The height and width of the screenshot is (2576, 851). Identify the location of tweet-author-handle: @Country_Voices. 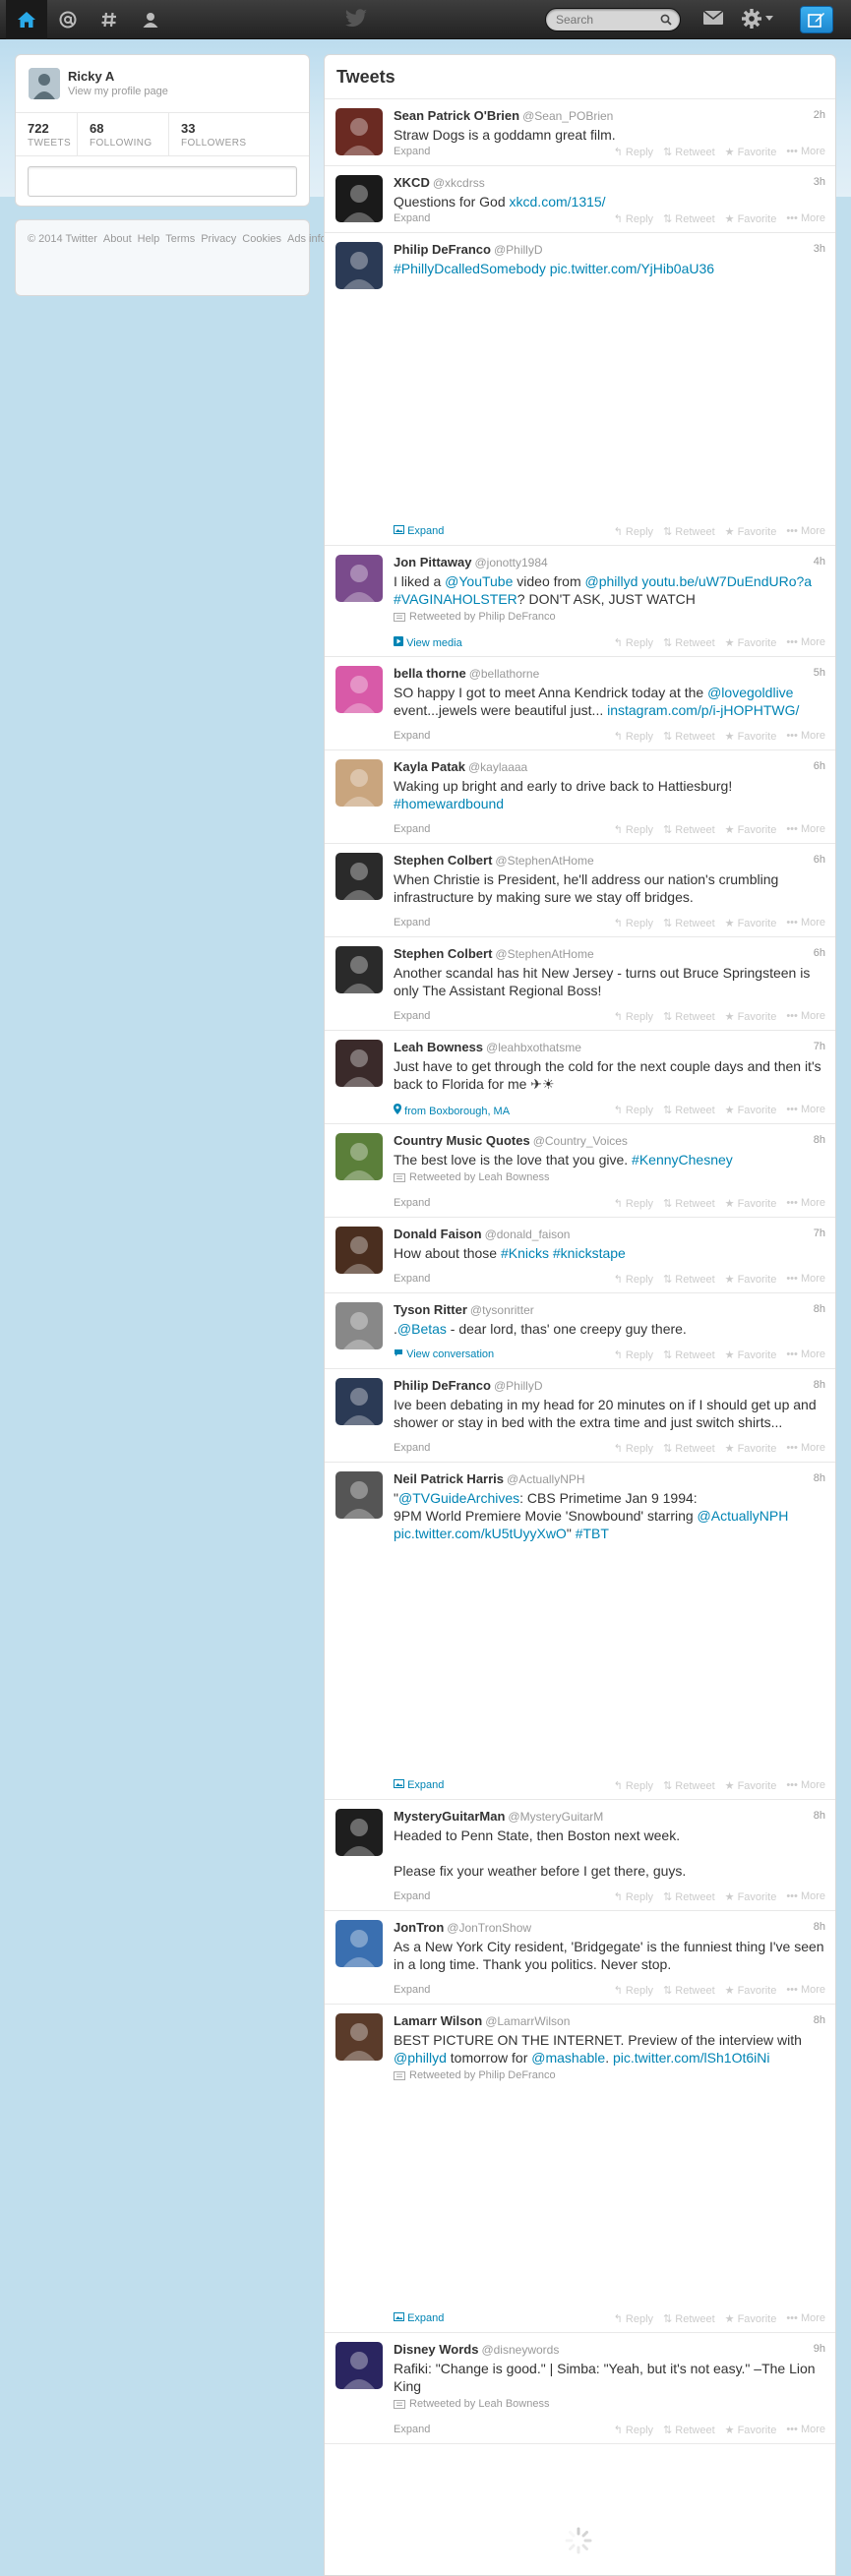
(580, 1141).